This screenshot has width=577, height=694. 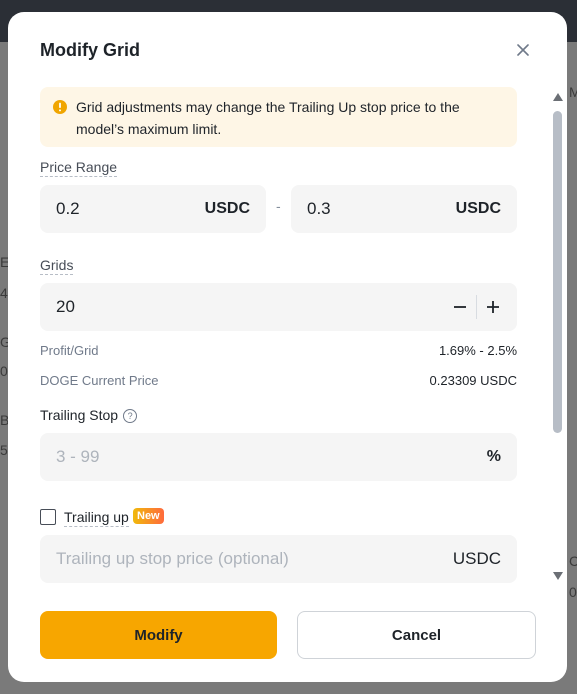 I want to click on modal-title: Modify Grid, so click(x=90, y=50).